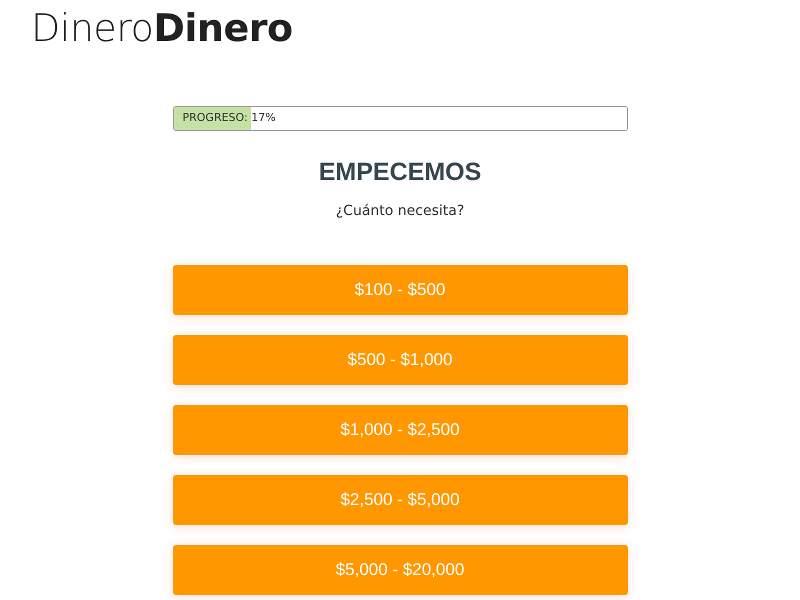 This screenshot has height=600, width=800. Describe the element at coordinates (162, 29) in the screenshot. I see `logo: DineroDinero` at that location.